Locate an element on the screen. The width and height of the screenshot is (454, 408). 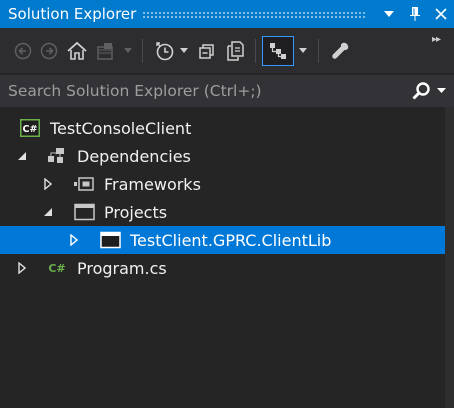
back-icon is located at coordinates (23, 50).